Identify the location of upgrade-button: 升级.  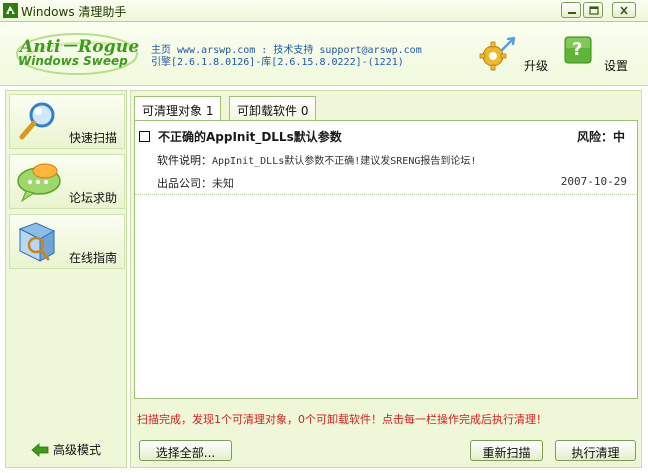
(514, 59).